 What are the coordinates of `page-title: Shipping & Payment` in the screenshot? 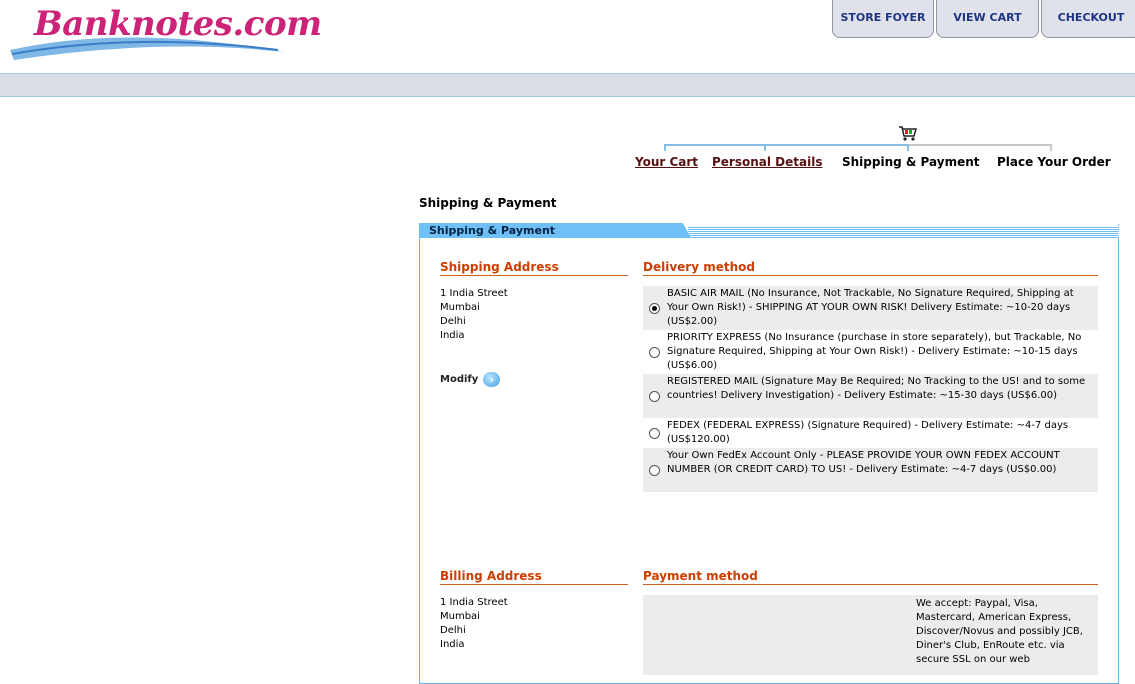 It's located at (488, 203).